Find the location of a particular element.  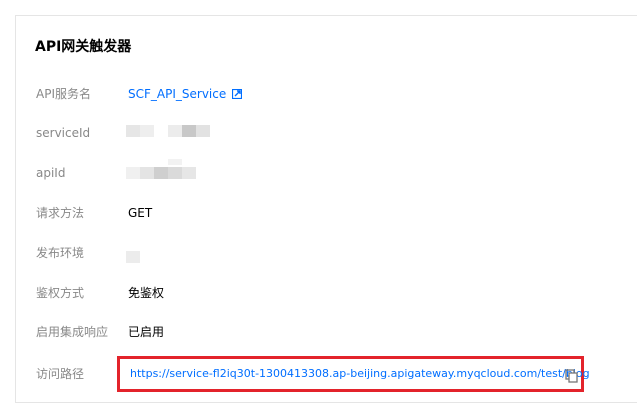

external-link-icon is located at coordinates (237, 92).